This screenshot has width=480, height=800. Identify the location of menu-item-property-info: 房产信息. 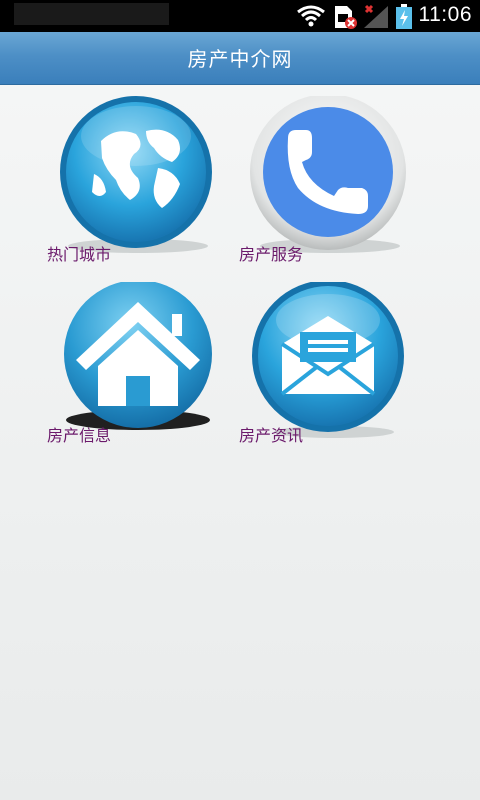
(146, 372).